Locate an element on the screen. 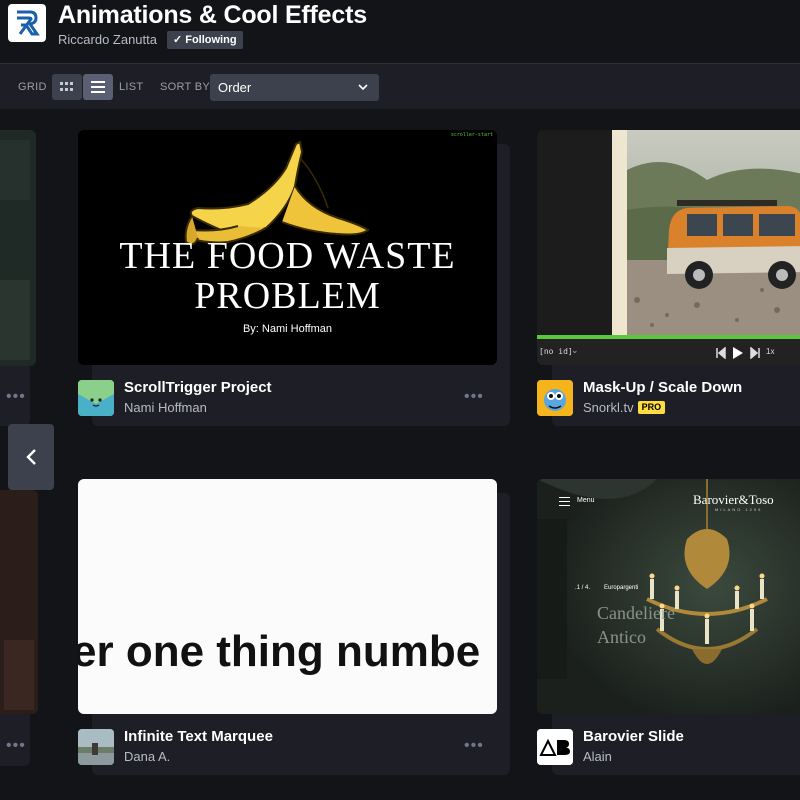  owner-name-link: Riccardo Zanutta is located at coordinates (107, 40).